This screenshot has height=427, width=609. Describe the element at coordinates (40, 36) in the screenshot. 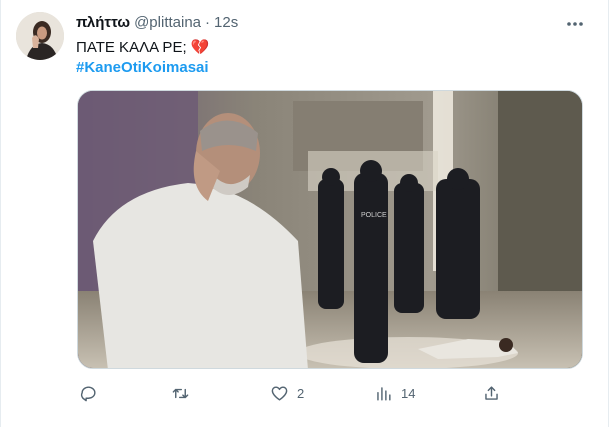

I see `avatar` at that location.